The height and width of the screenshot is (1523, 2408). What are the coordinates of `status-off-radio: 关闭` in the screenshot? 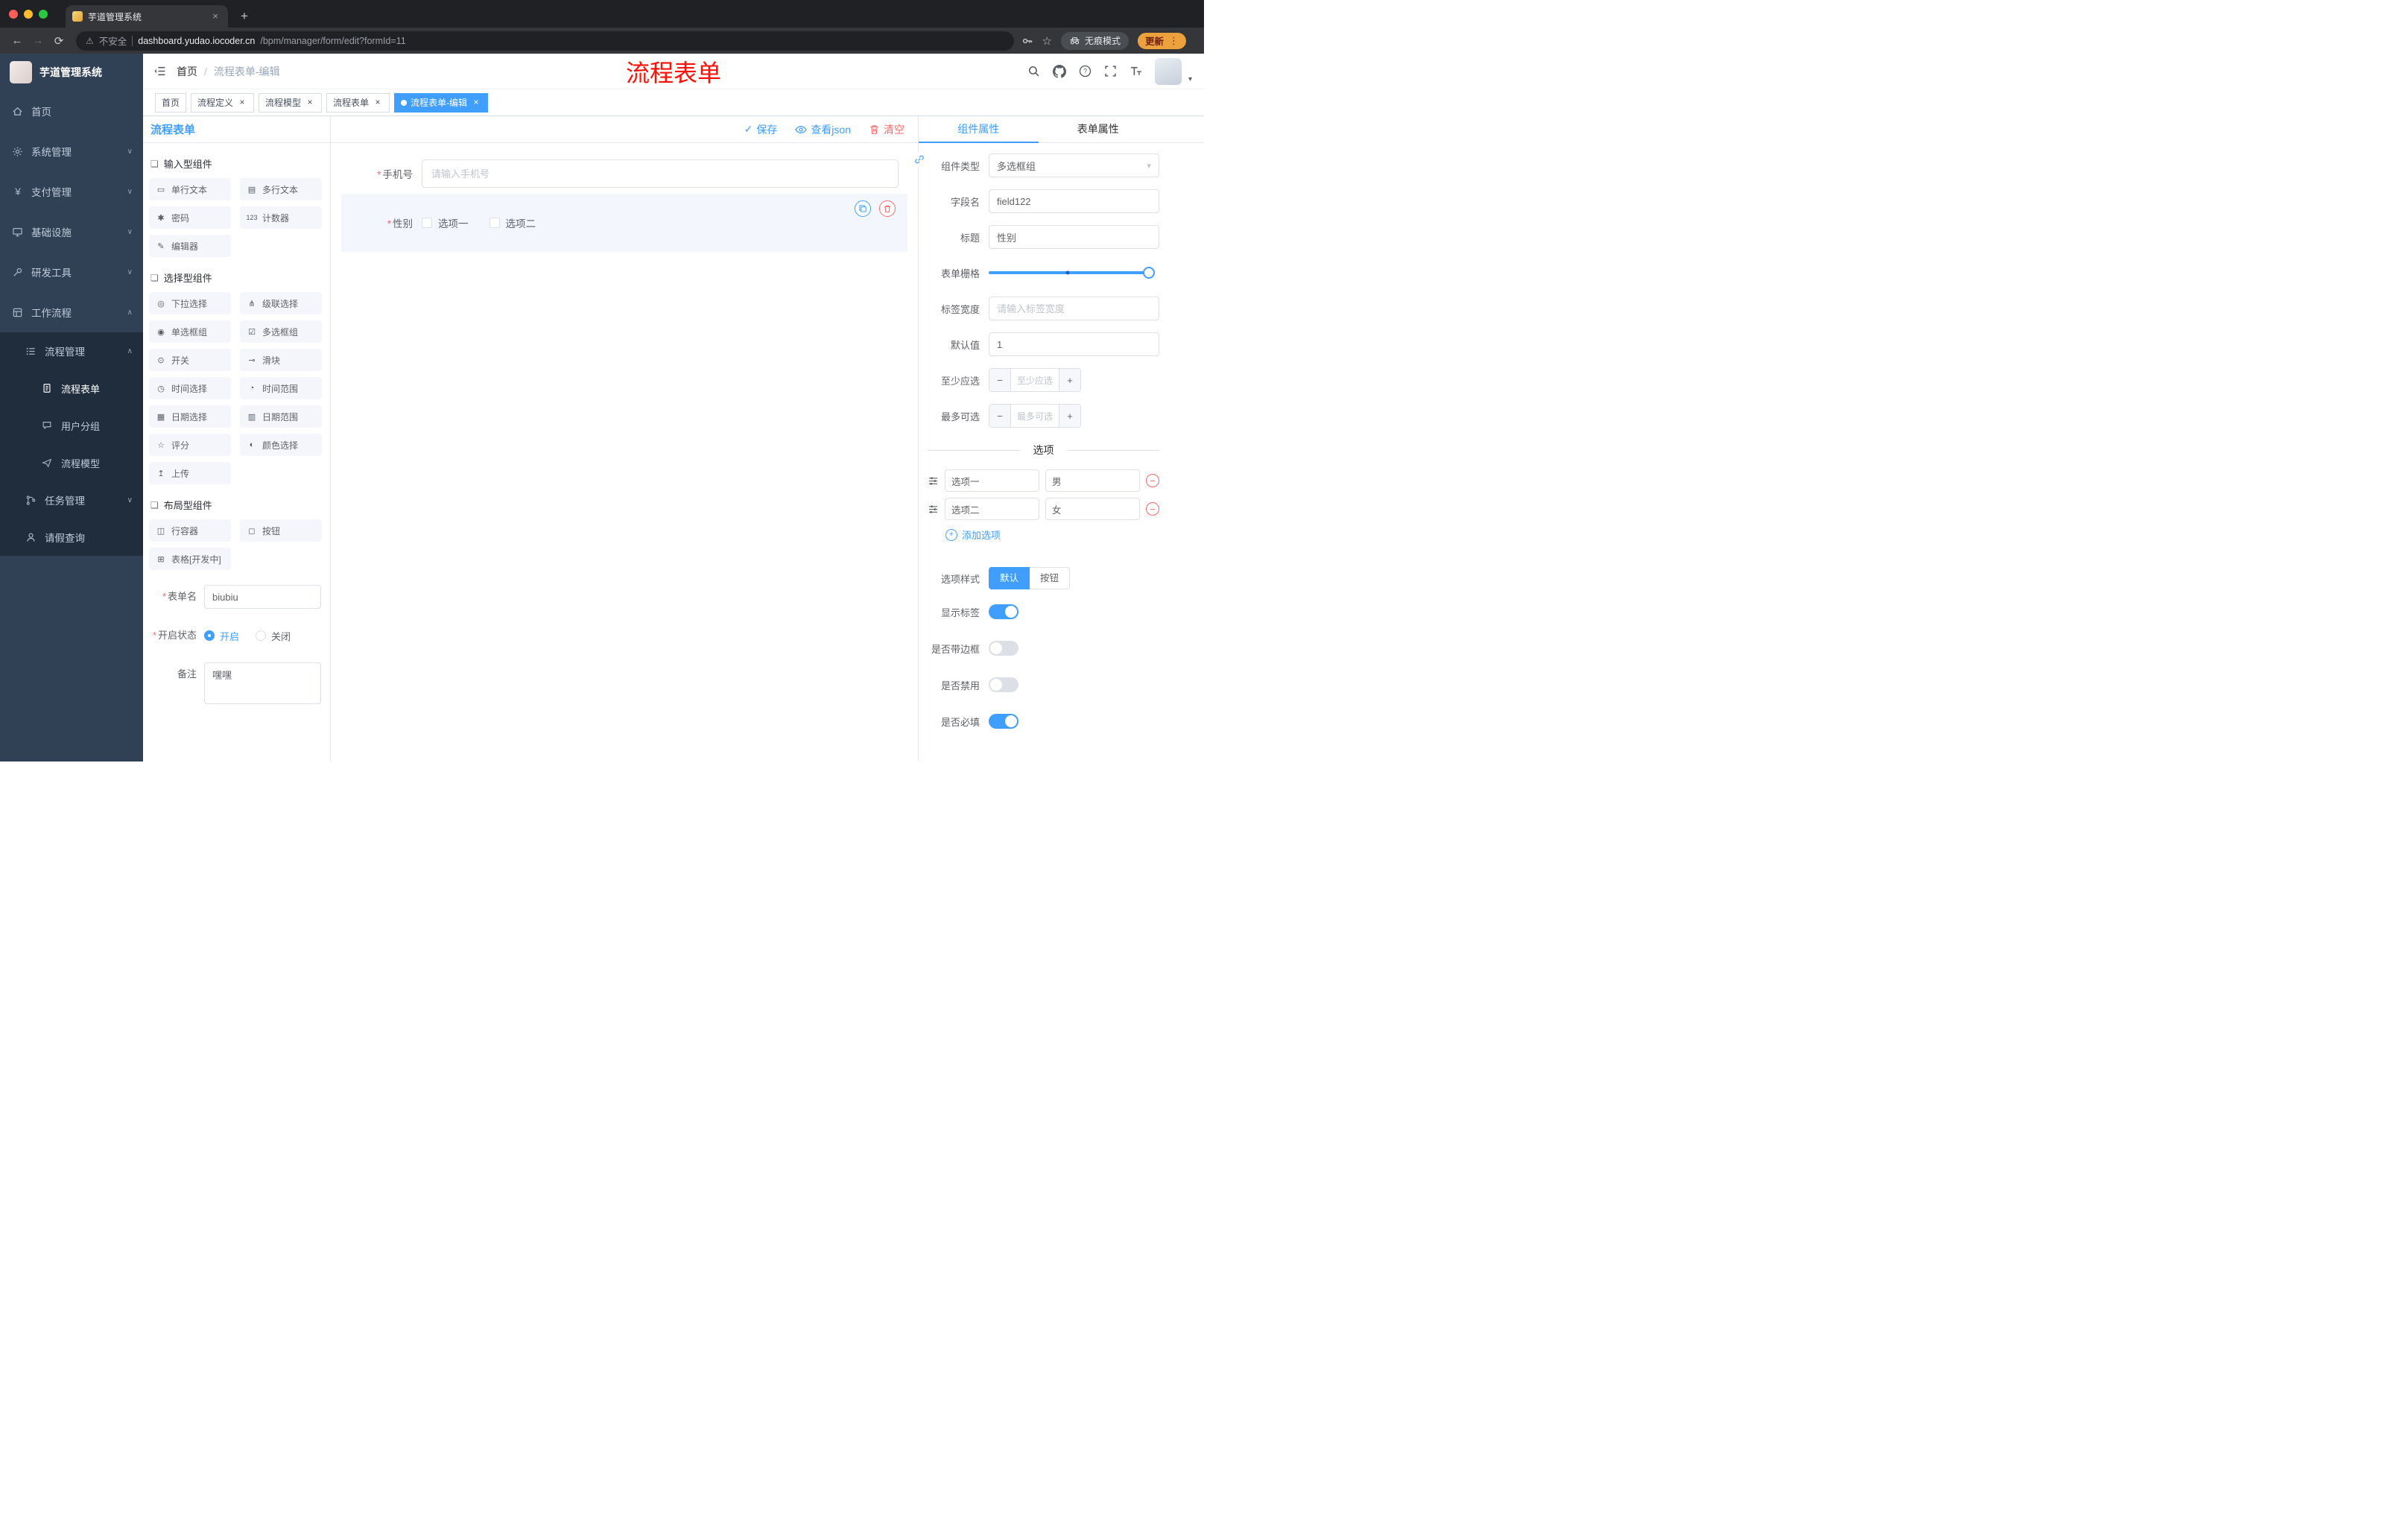 It's located at (273, 636).